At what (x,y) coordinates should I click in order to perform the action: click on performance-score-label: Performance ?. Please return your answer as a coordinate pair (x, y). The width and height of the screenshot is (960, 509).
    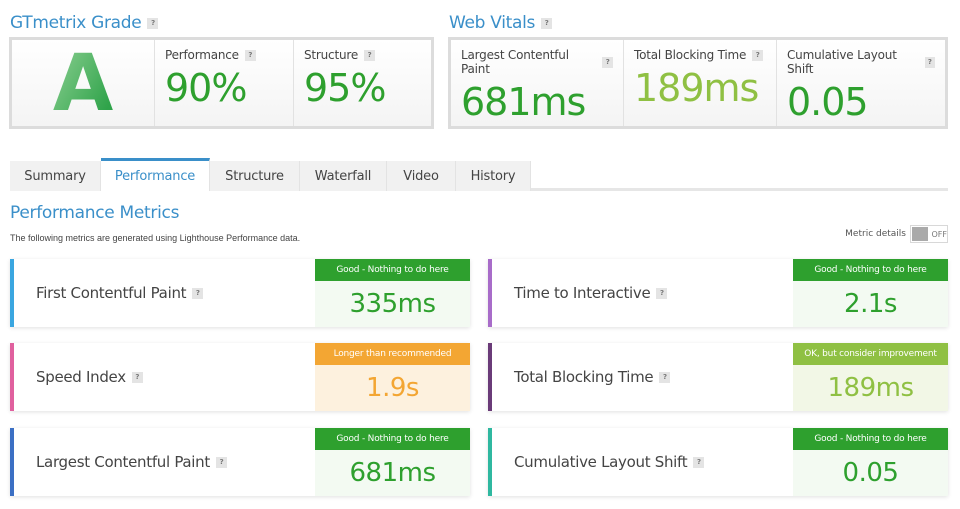
    Looking at the image, I should click on (224, 55).